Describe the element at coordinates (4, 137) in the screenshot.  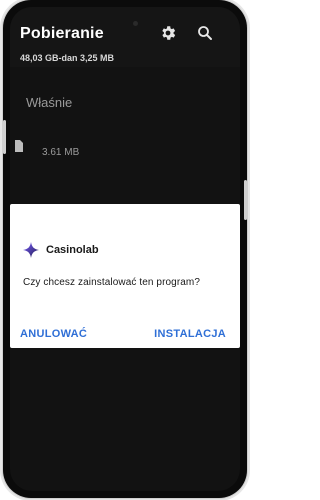
I see `volume-button` at that location.